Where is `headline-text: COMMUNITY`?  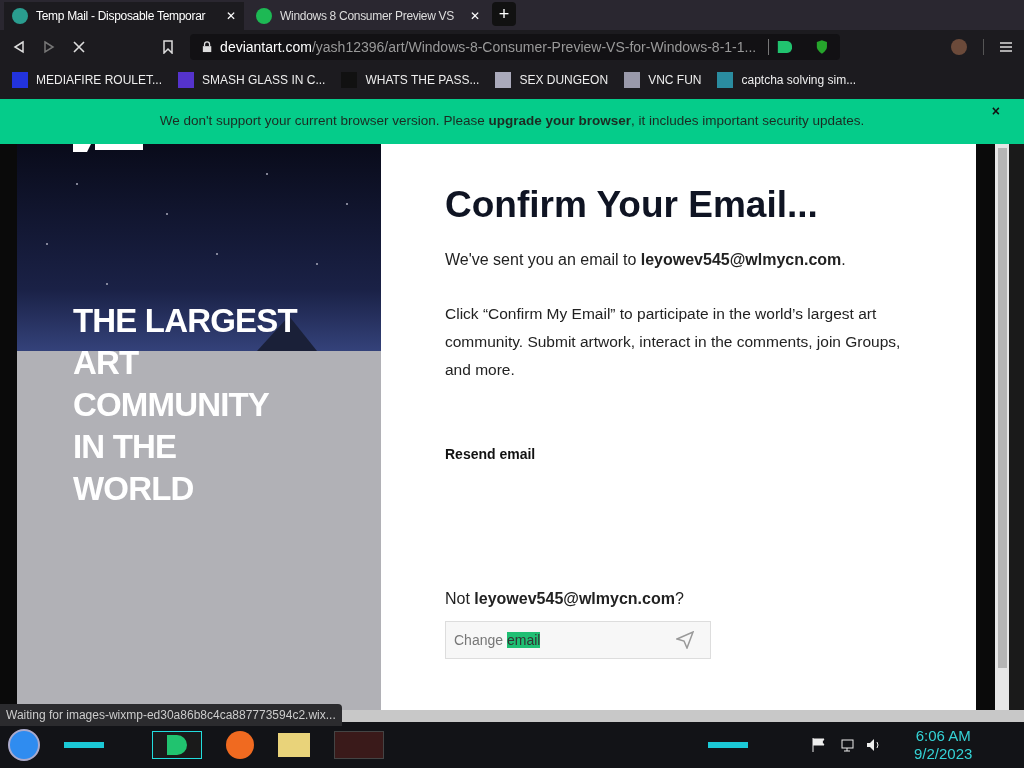
headline-text: COMMUNITY is located at coordinates (172, 405).